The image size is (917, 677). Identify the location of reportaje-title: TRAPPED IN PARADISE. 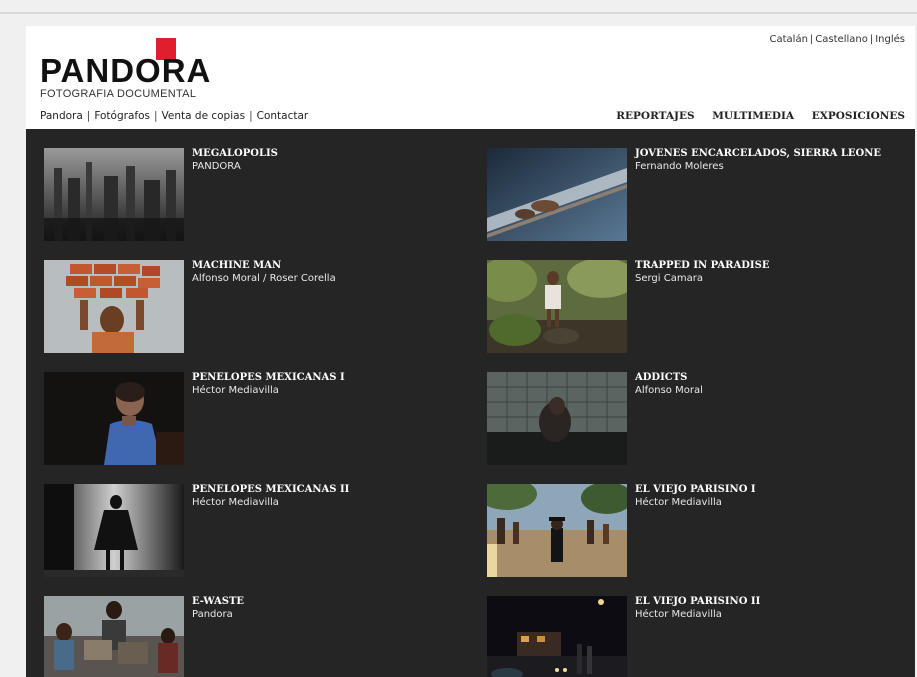
(702, 265).